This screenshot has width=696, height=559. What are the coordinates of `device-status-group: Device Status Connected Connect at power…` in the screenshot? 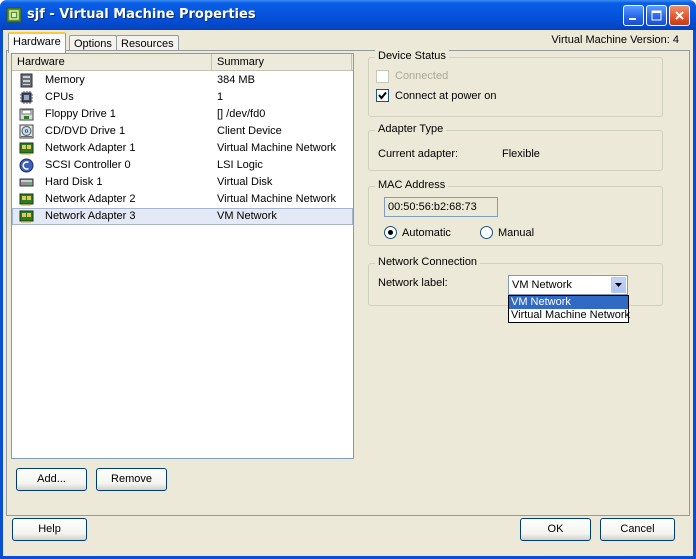 It's located at (515, 83).